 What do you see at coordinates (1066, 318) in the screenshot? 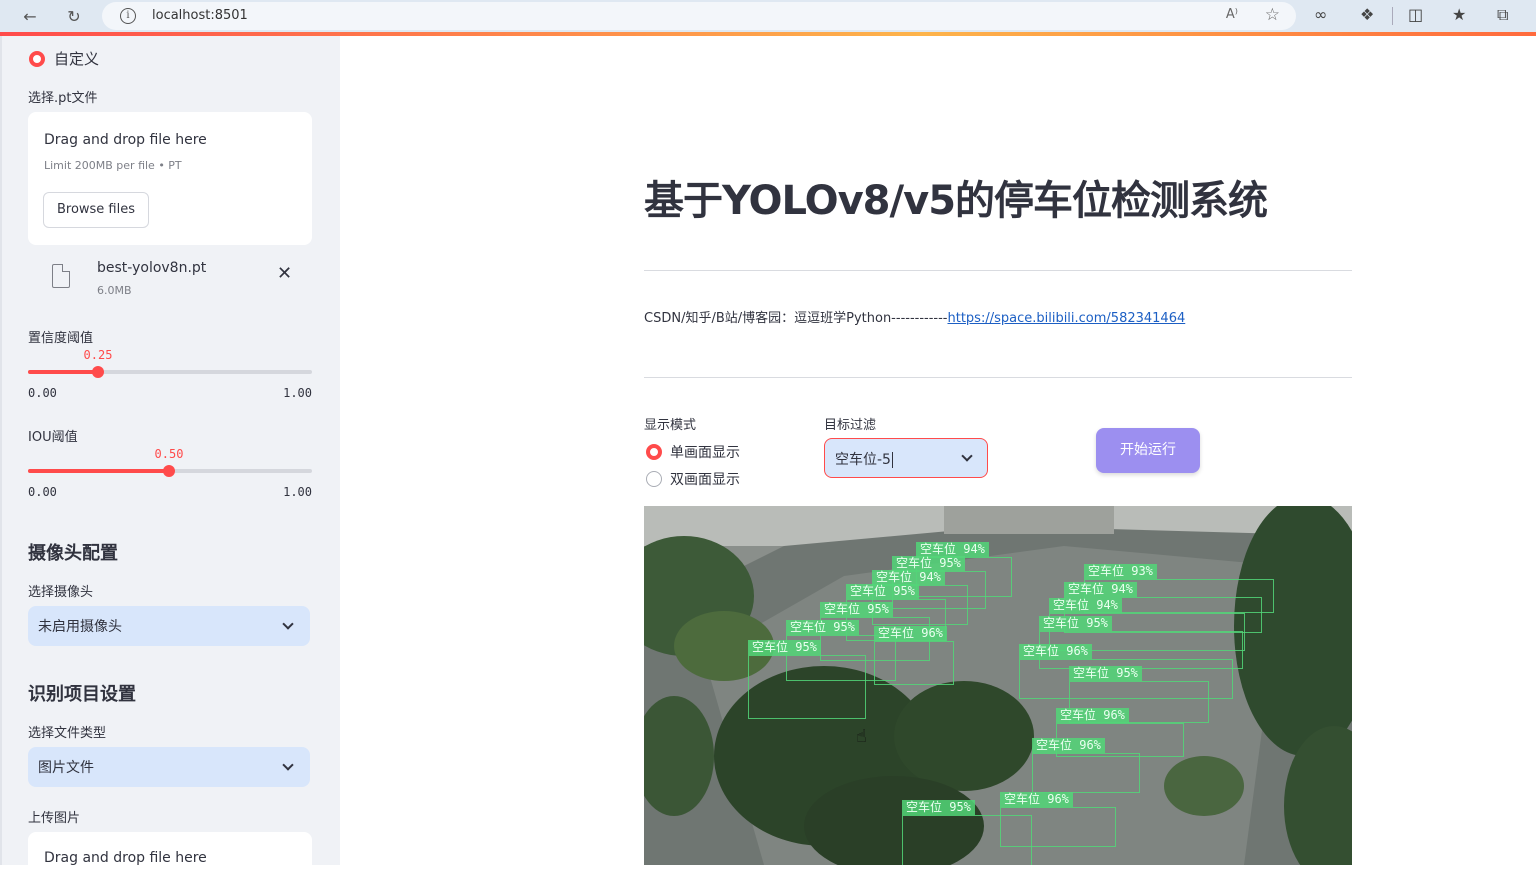
I see `bilibili-link: https://space.bilibili.com/582341464` at bounding box center [1066, 318].